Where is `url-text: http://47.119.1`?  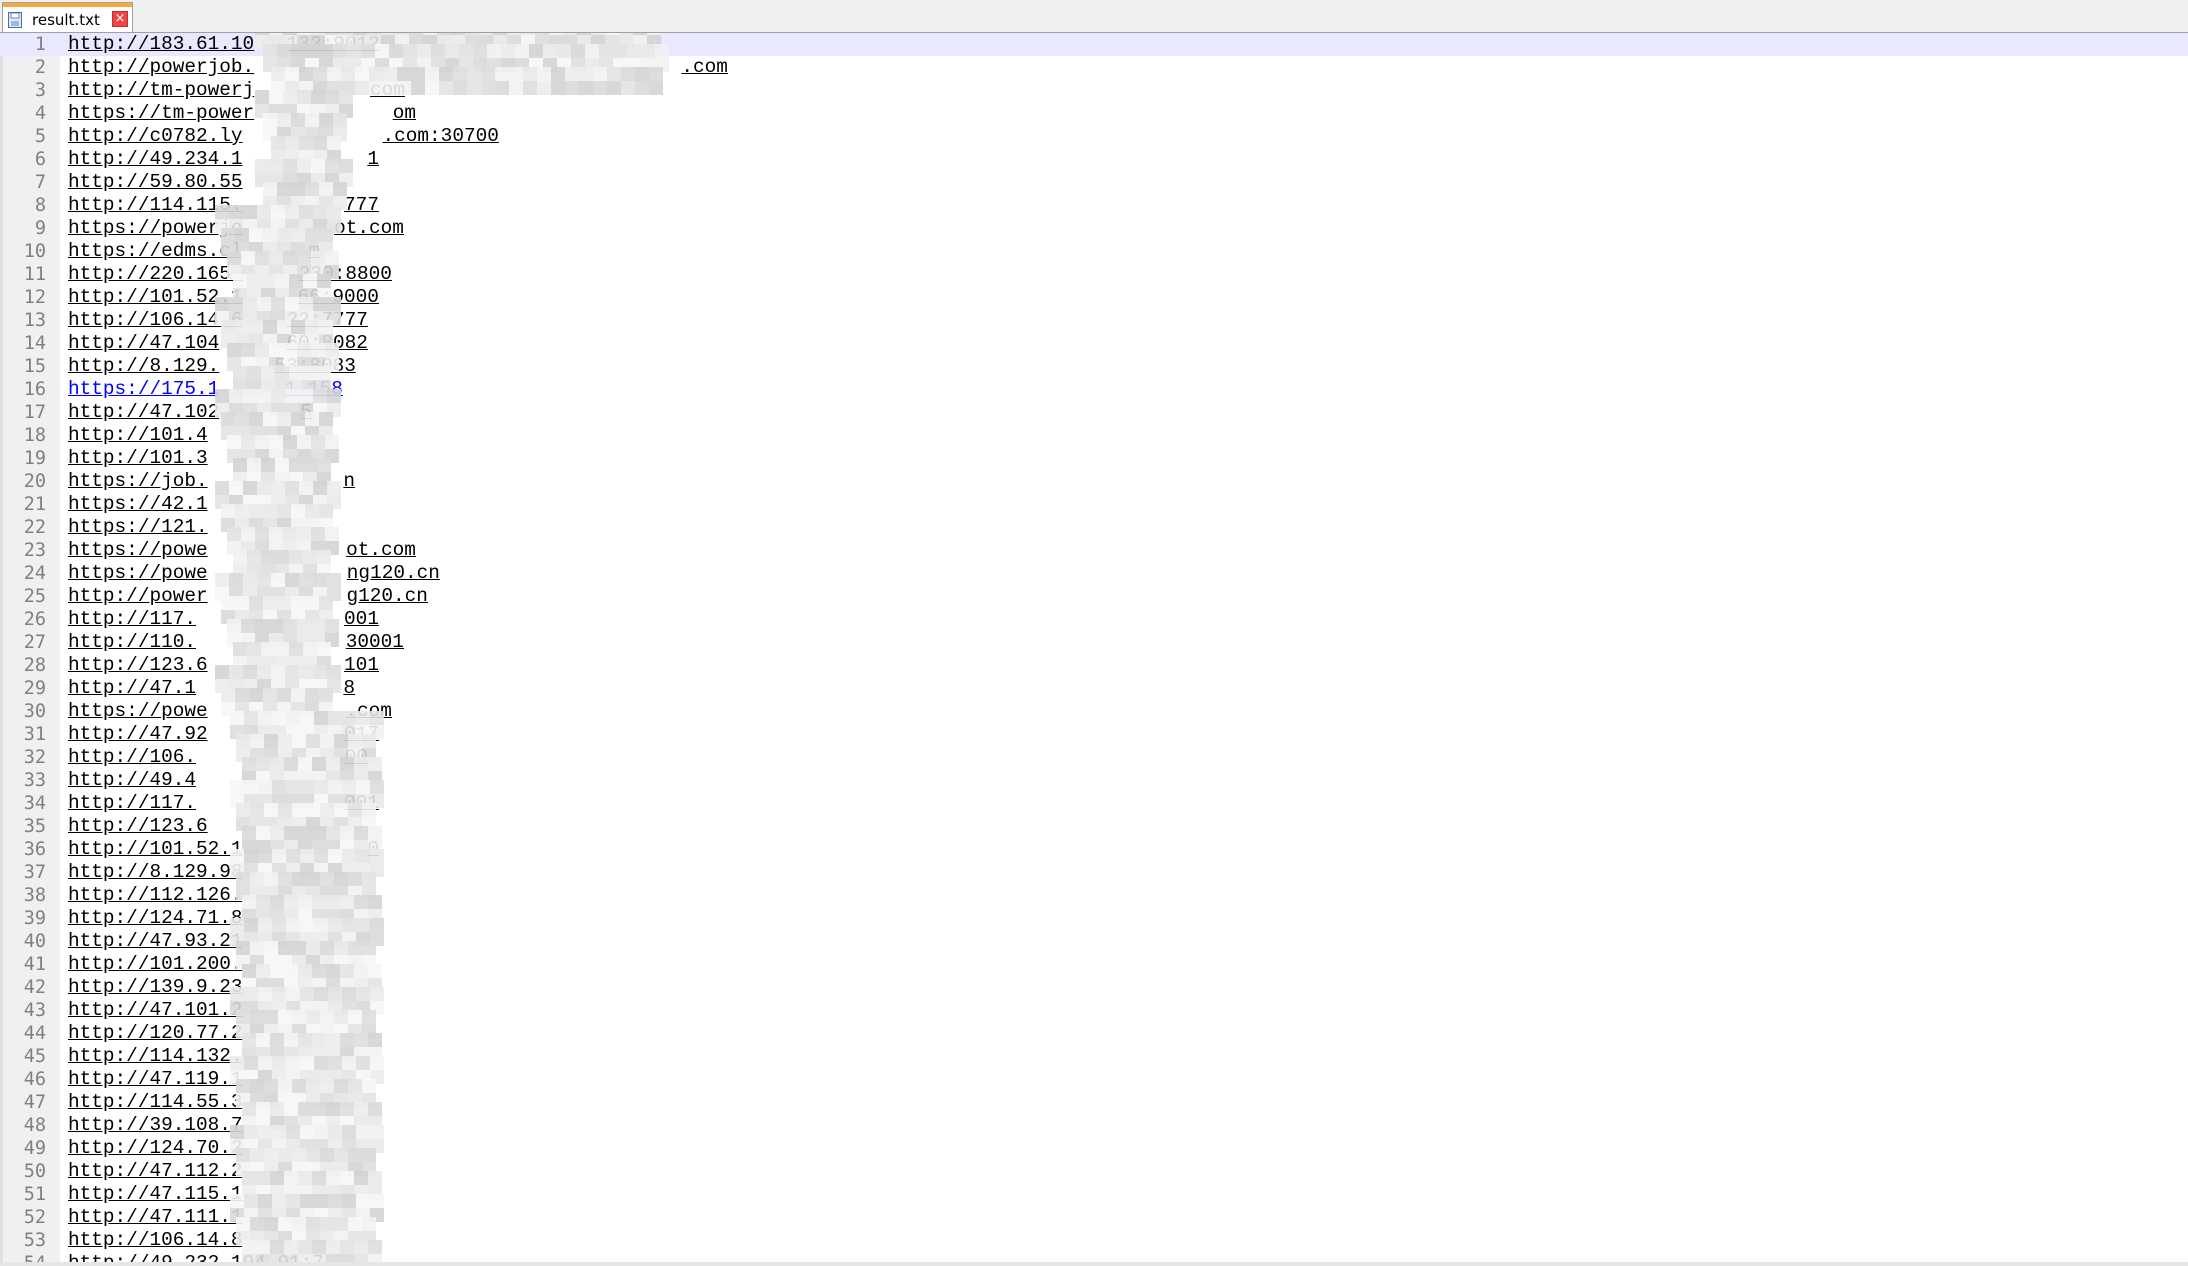
url-text: http://47.119.1 is located at coordinates (155, 1079).